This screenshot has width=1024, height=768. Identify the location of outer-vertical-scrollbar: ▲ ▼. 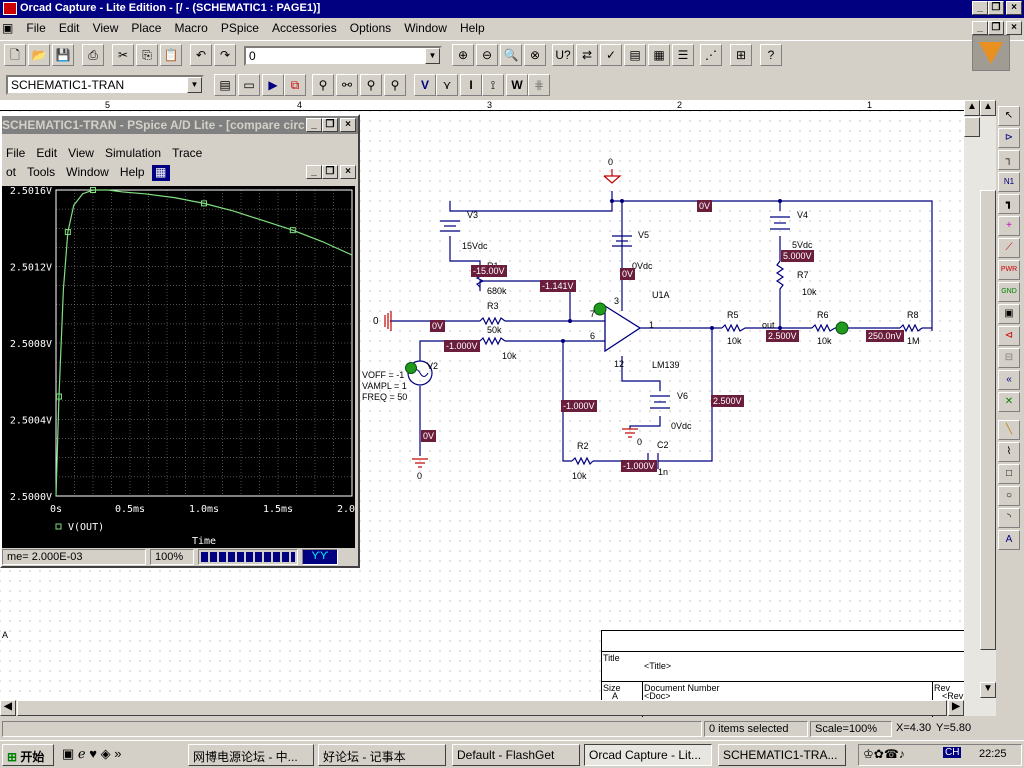
(988, 408).